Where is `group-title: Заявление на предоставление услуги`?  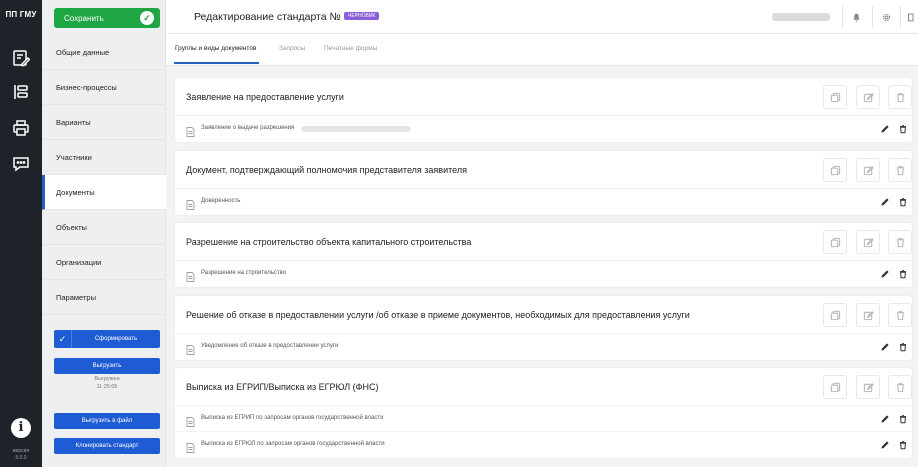 group-title: Заявление на предоставление услуги is located at coordinates (265, 97).